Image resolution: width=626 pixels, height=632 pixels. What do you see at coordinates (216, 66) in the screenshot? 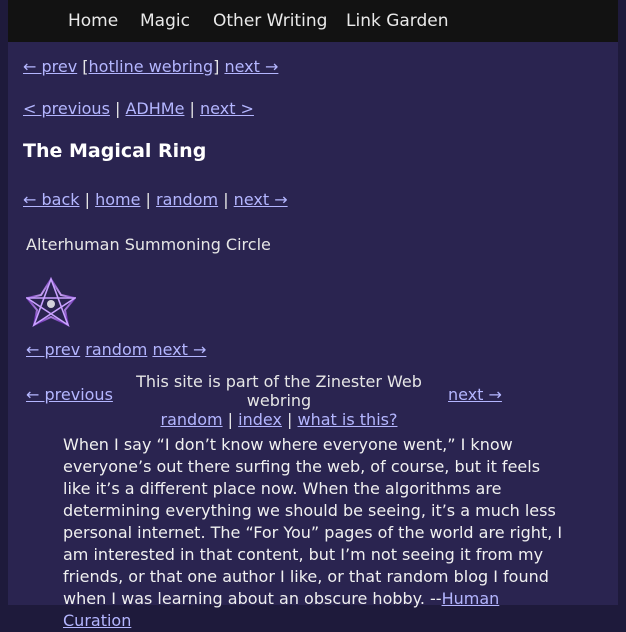
I see `bracket-close: ]` at bounding box center [216, 66].